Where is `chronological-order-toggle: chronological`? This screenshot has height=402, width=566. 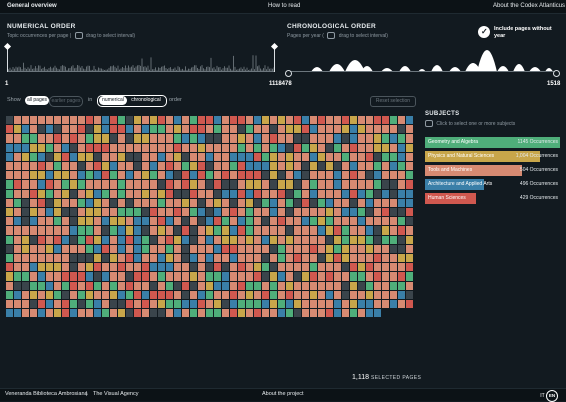 chronological-order-toggle: chronological is located at coordinates (146, 100).